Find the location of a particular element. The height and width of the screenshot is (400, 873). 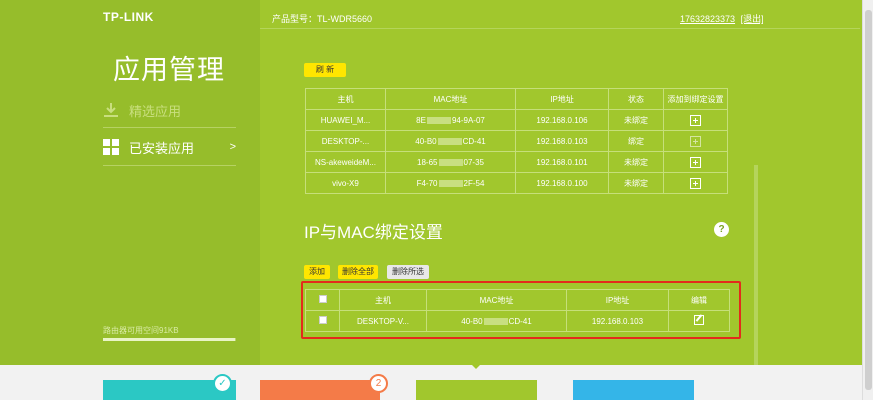

table-row: HUAWEI_M... 8E 94-9A-07 192.168.0.106 未绑定 is located at coordinates (516, 120).